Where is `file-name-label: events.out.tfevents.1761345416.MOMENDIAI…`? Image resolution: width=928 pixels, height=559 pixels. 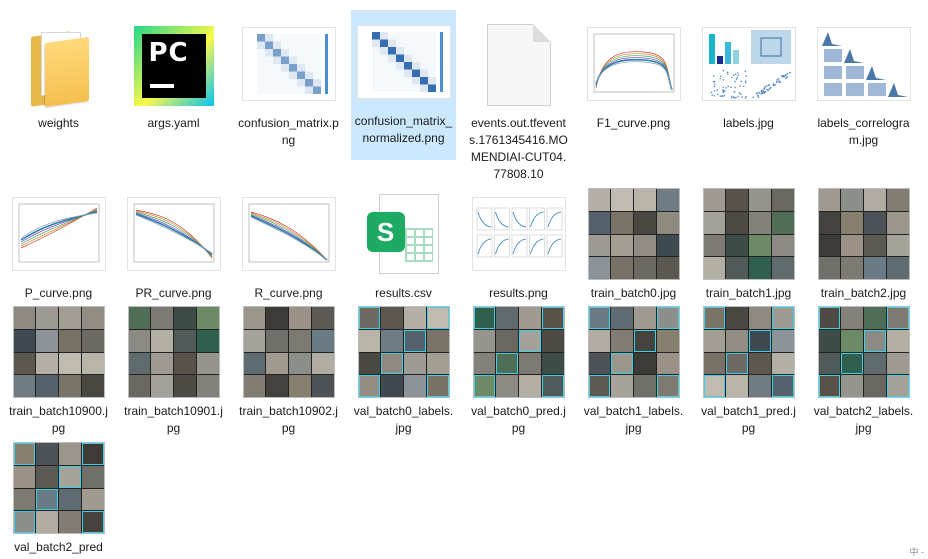
file-name-label: events.out.tfevents.1761345416.MOMENDIAI… is located at coordinates (518, 149).